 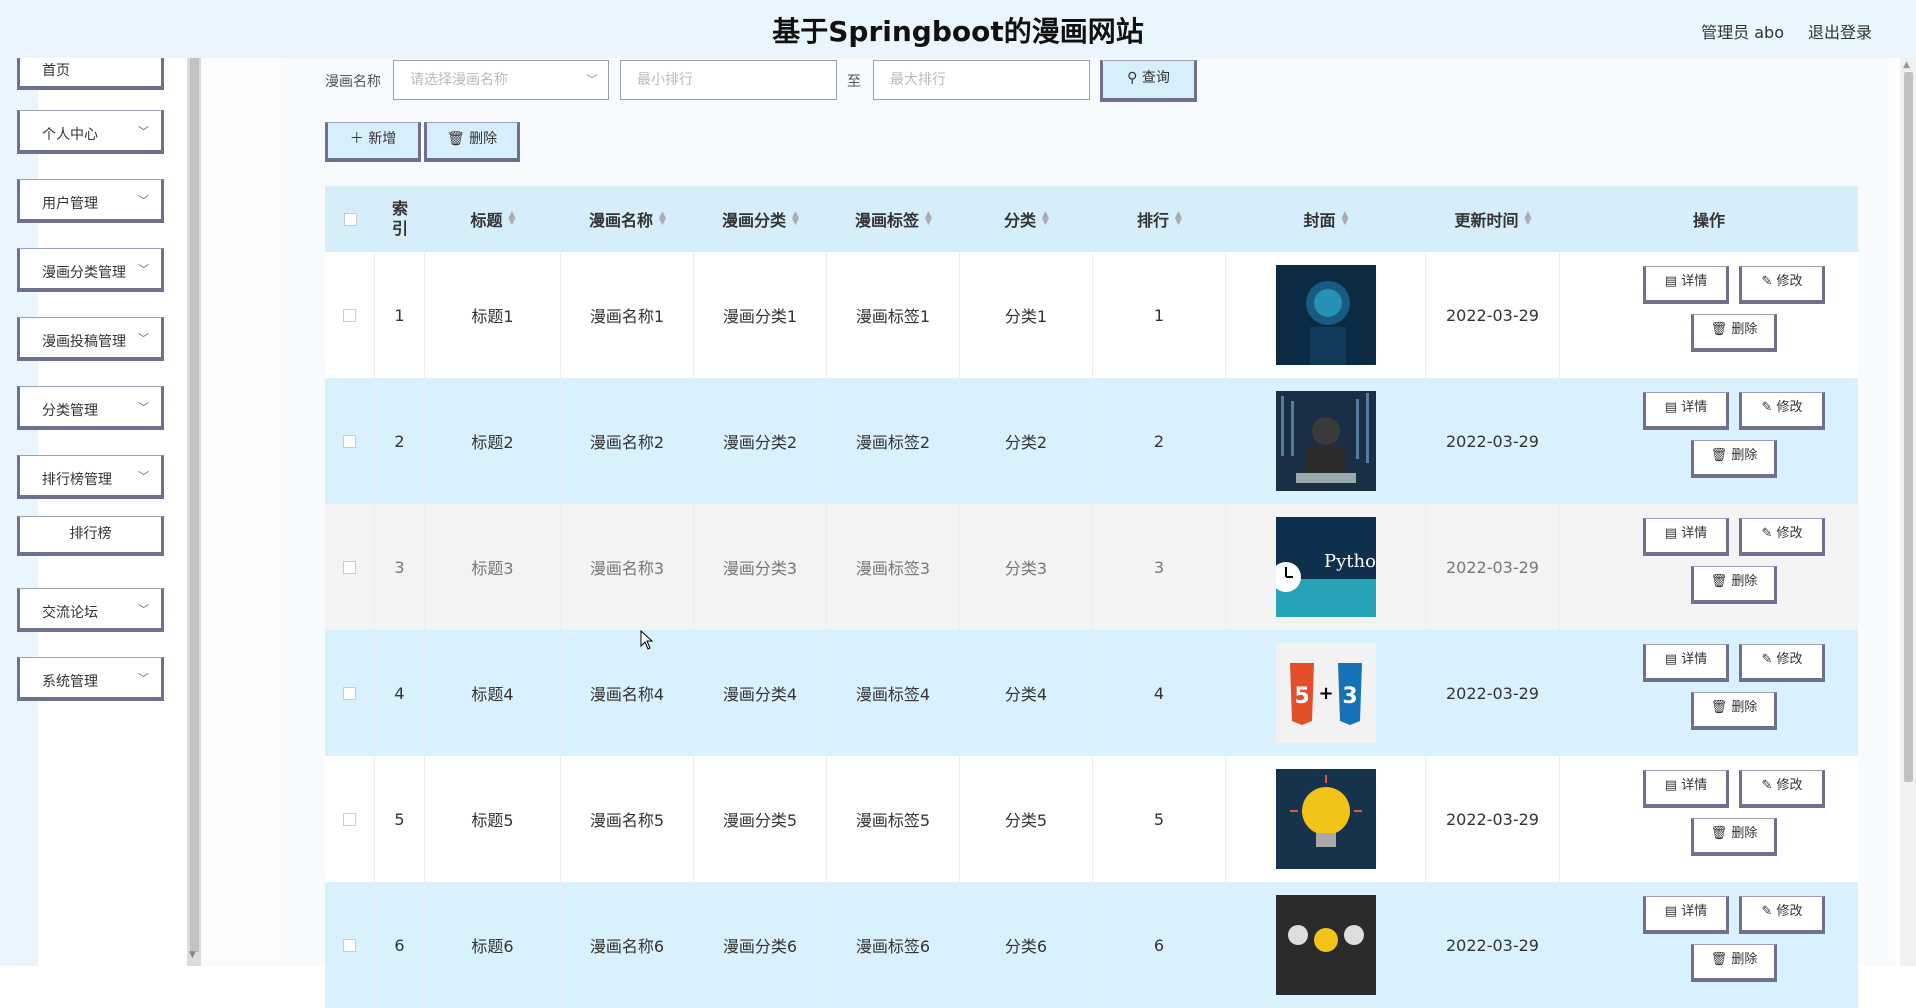 I want to click on header-index-label: 索引, so click(x=399, y=218).